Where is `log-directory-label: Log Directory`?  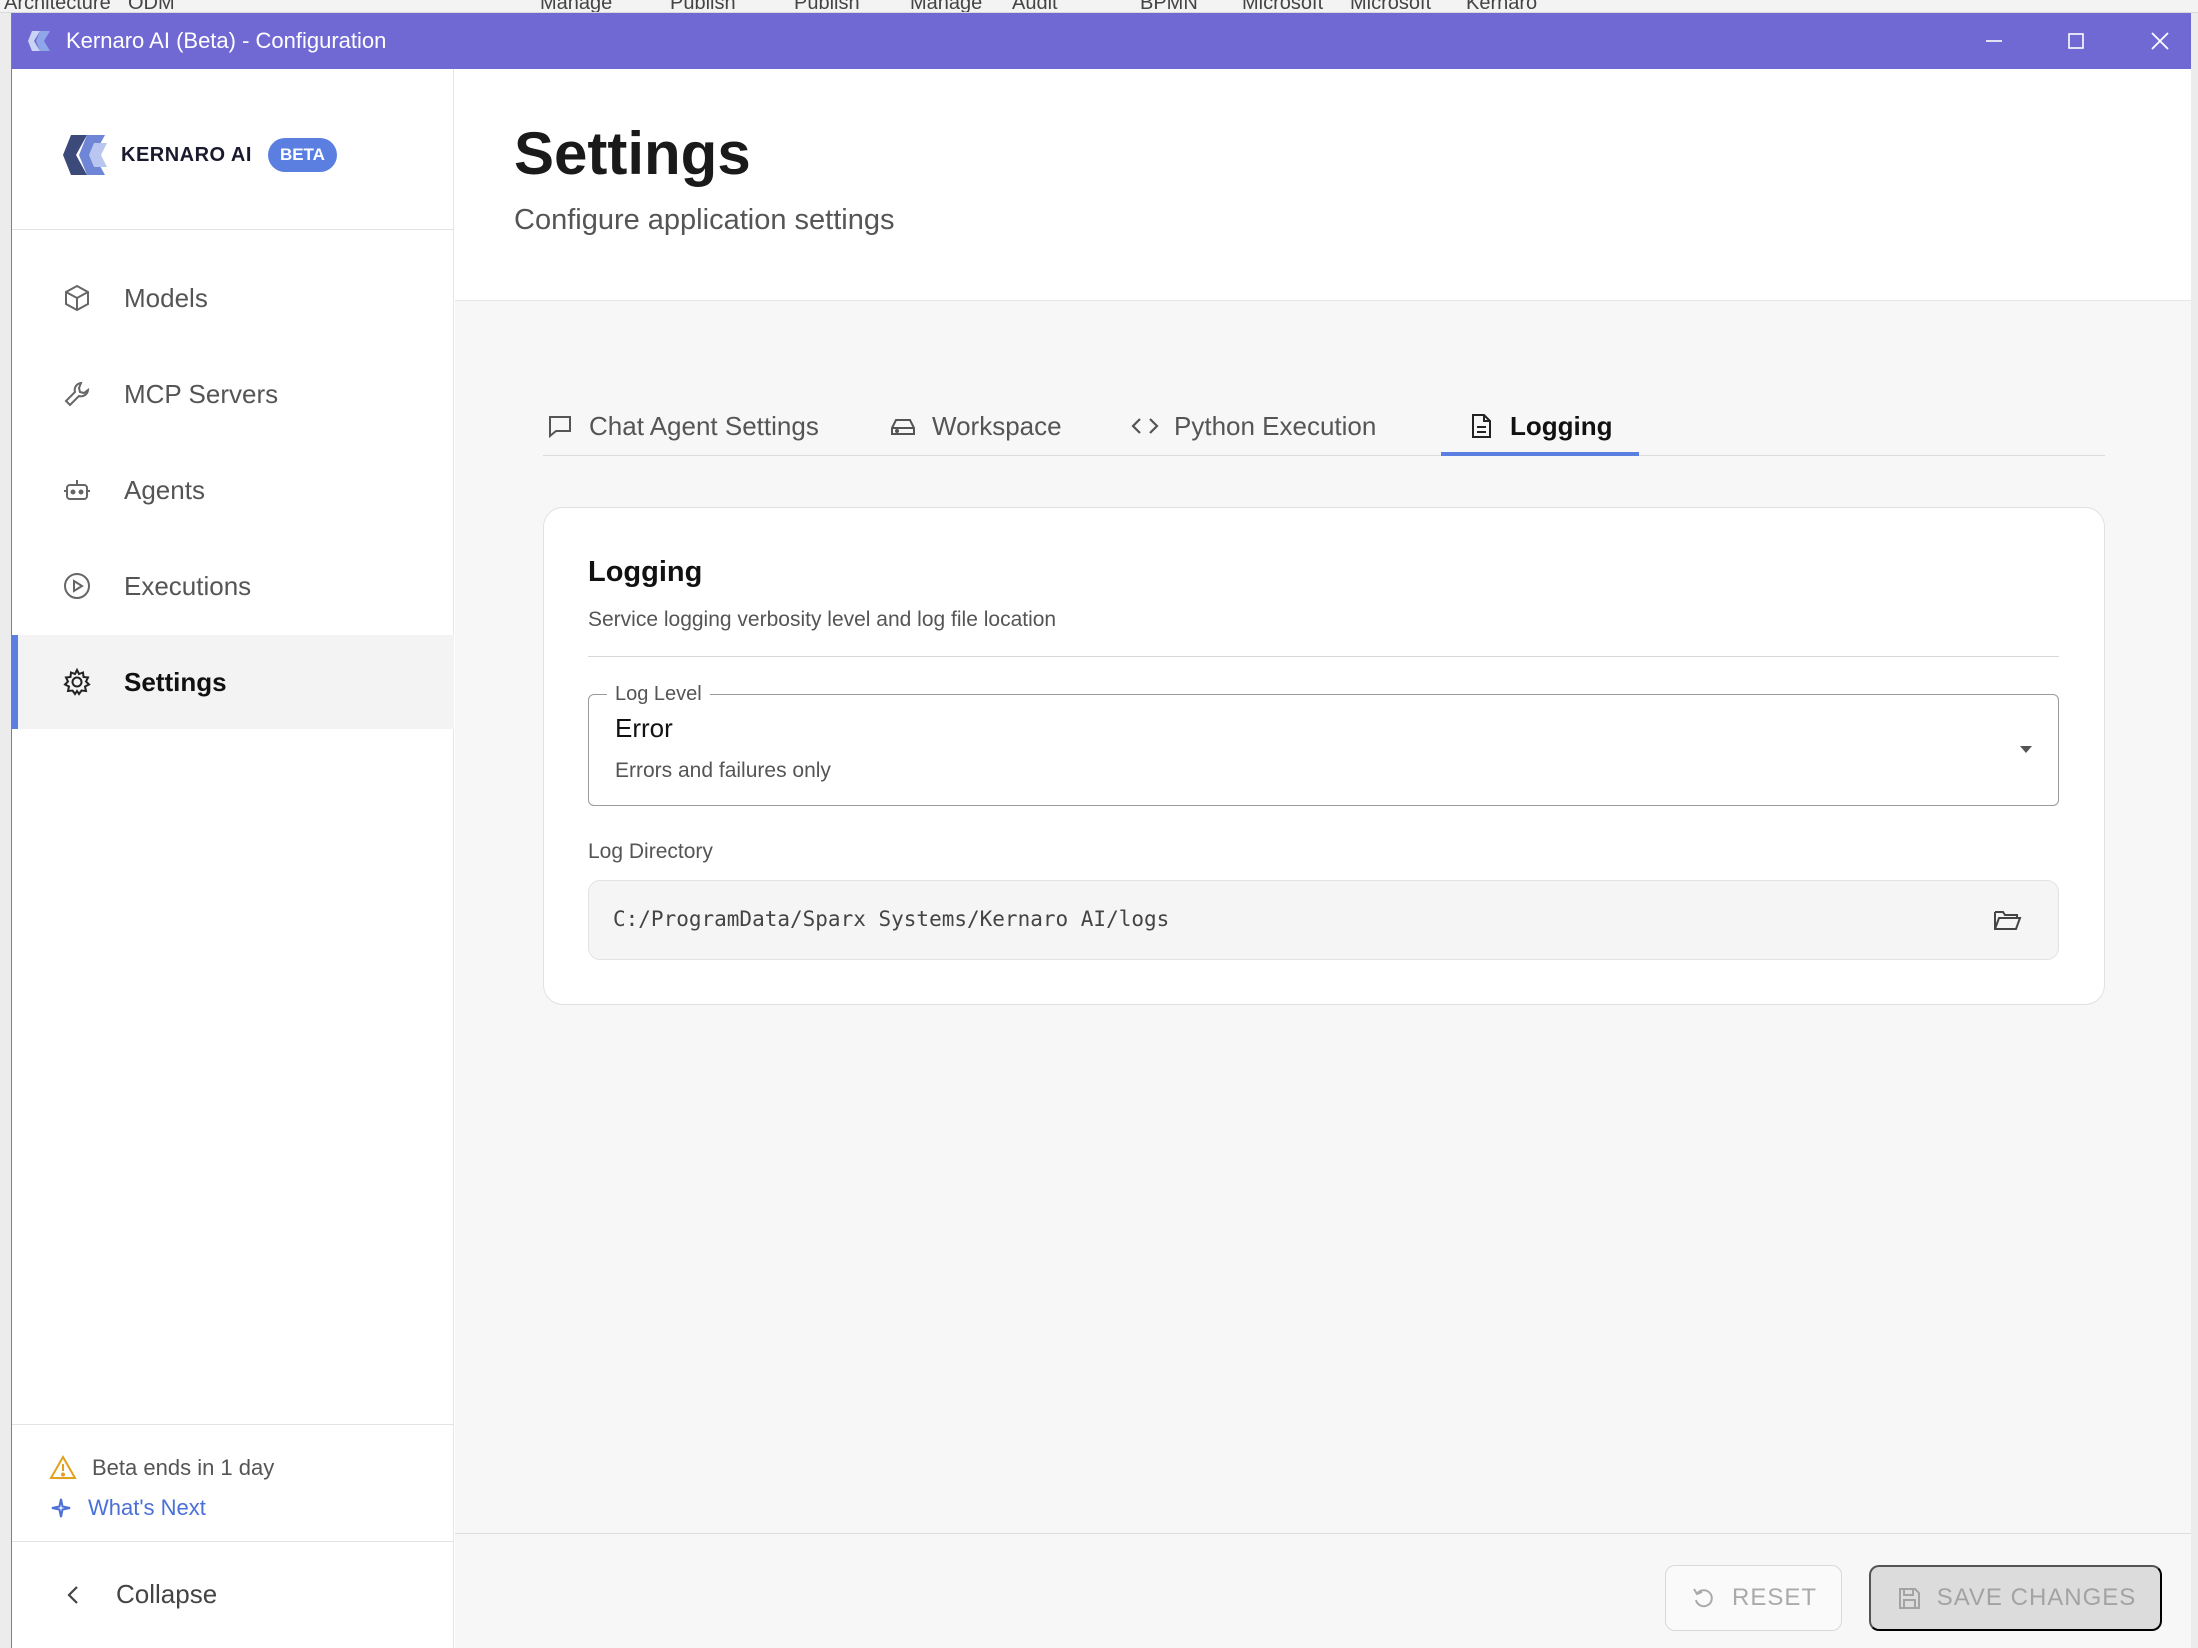
log-directory-label: Log Directory is located at coordinates (650, 851).